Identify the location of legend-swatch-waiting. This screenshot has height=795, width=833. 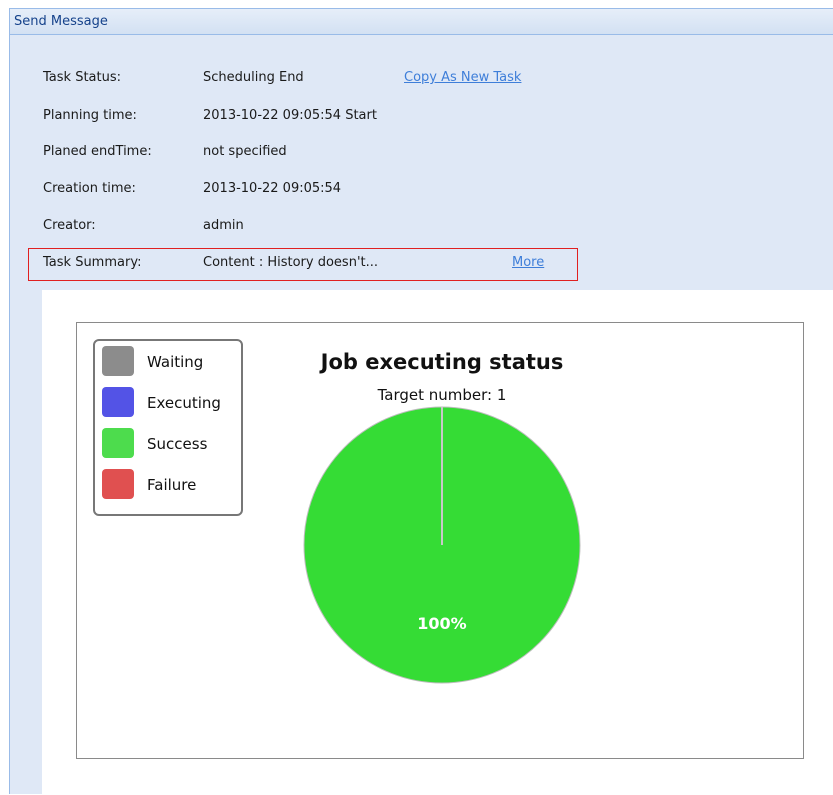
(118, 361).